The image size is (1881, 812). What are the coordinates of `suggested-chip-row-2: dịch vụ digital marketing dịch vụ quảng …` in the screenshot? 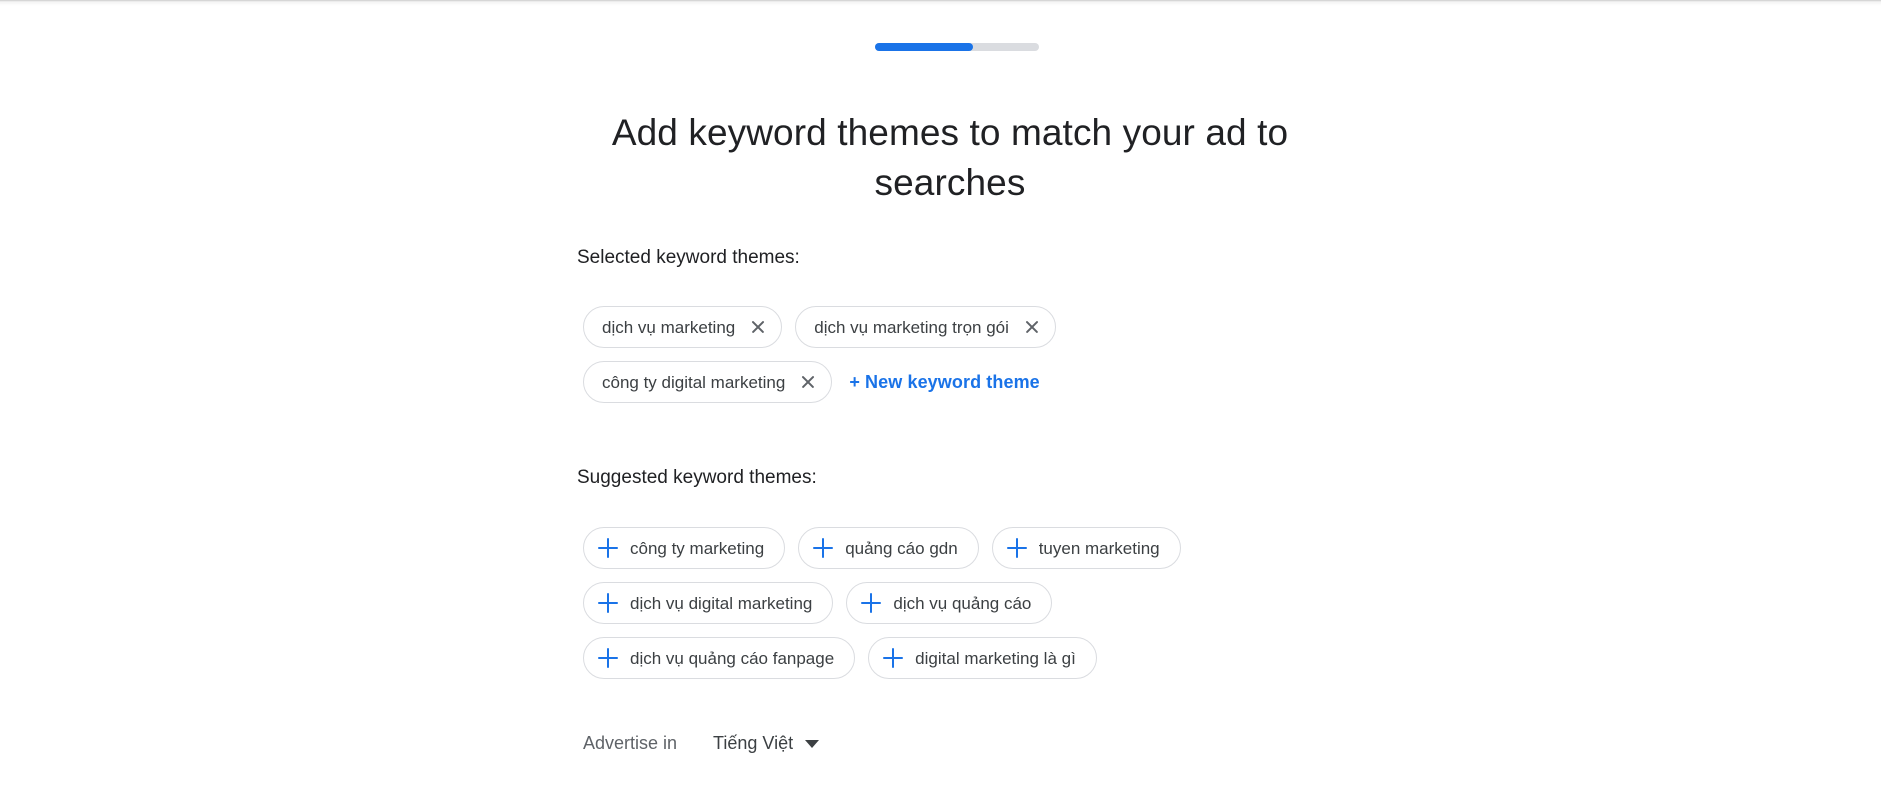 It's located at (824, 603).